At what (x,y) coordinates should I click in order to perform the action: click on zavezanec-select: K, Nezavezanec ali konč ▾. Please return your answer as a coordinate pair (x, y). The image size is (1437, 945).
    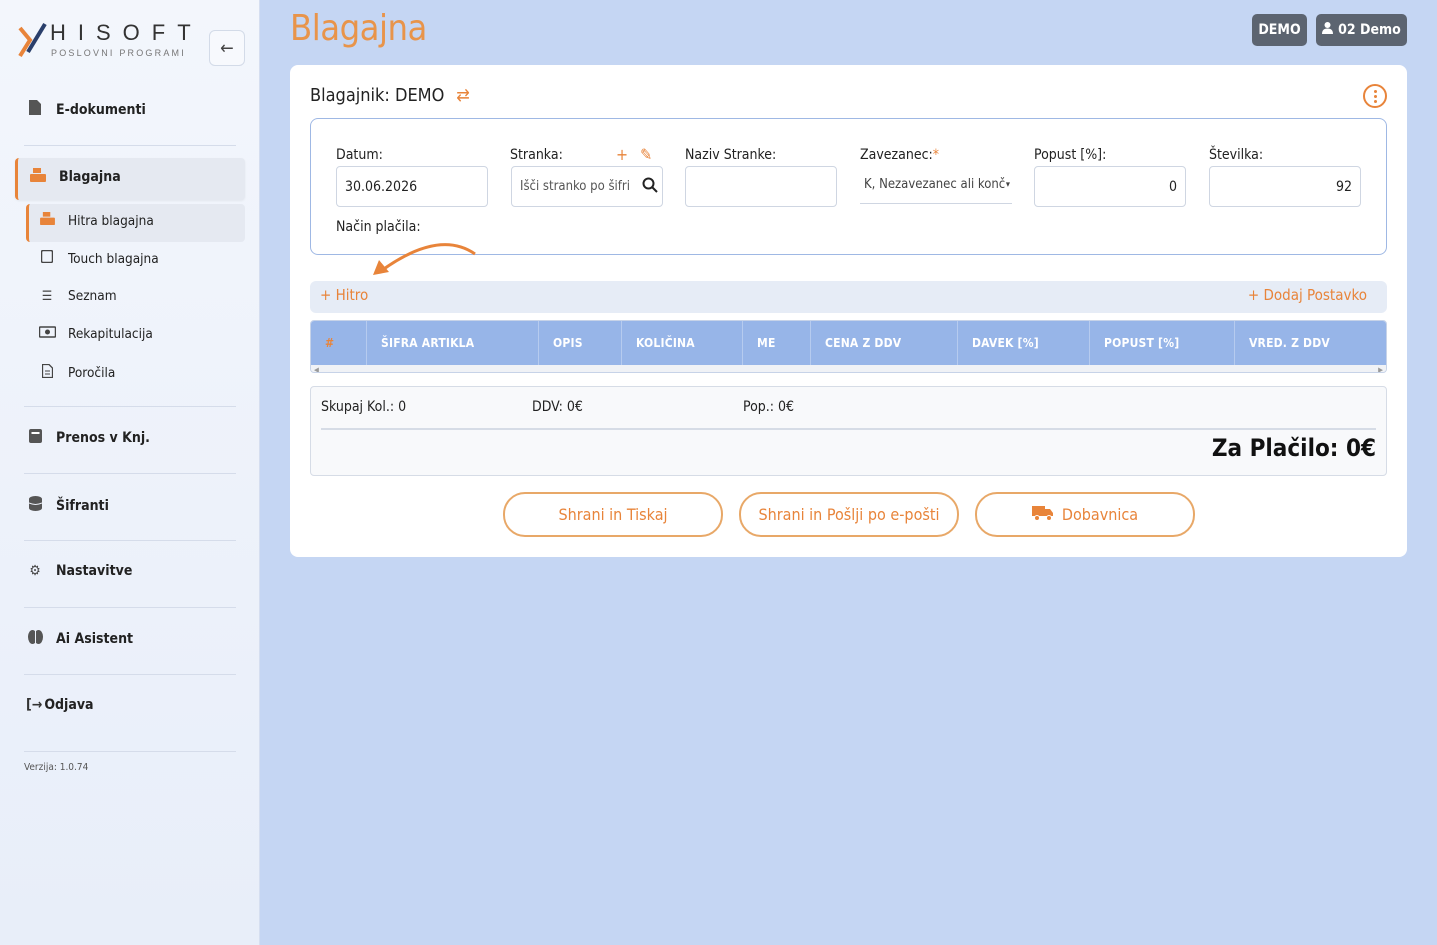
    Looking at the image, I should click on (936, 185).